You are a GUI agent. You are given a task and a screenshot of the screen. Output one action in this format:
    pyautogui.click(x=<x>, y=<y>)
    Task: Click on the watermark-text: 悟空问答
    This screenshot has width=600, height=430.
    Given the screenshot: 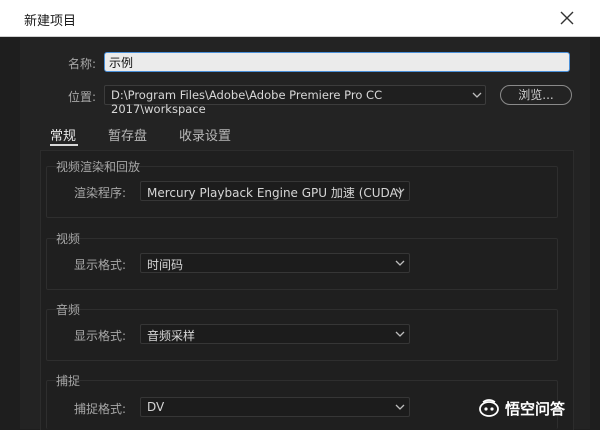 What is the action you would take?
    pyautogui.click(x=535, y=408)
    